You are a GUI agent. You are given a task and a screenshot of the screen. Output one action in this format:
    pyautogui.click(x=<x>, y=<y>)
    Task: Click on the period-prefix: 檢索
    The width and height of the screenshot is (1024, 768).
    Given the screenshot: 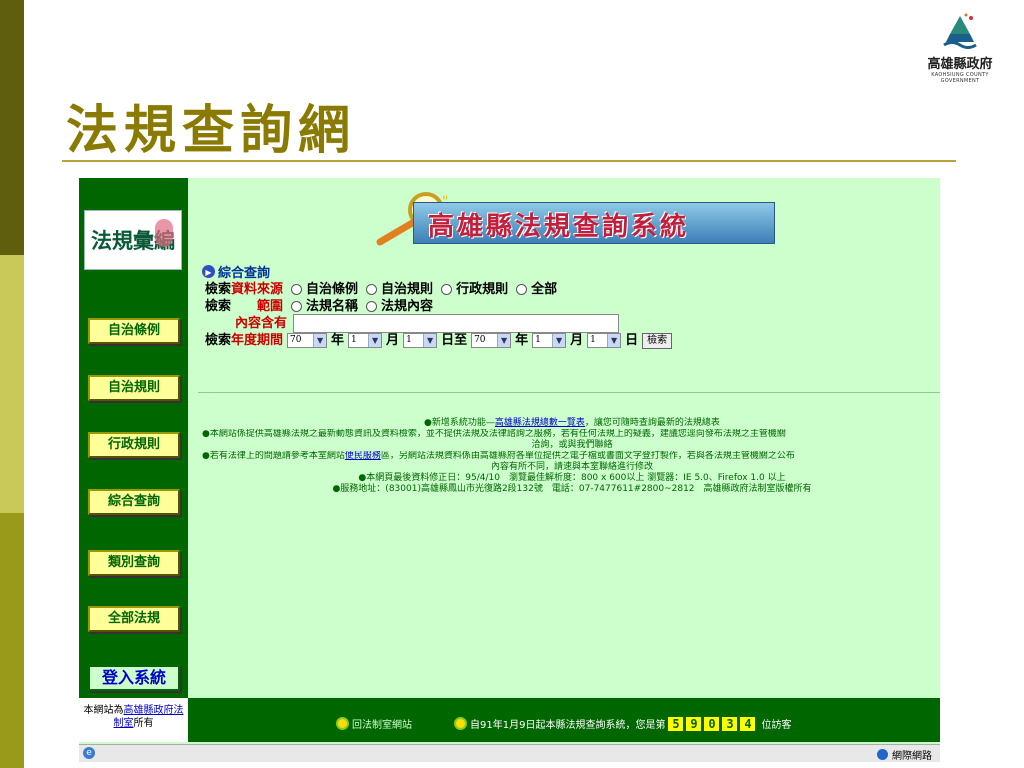 What is the action you would take?
    pyautogui.click(x=218, y=340)
    